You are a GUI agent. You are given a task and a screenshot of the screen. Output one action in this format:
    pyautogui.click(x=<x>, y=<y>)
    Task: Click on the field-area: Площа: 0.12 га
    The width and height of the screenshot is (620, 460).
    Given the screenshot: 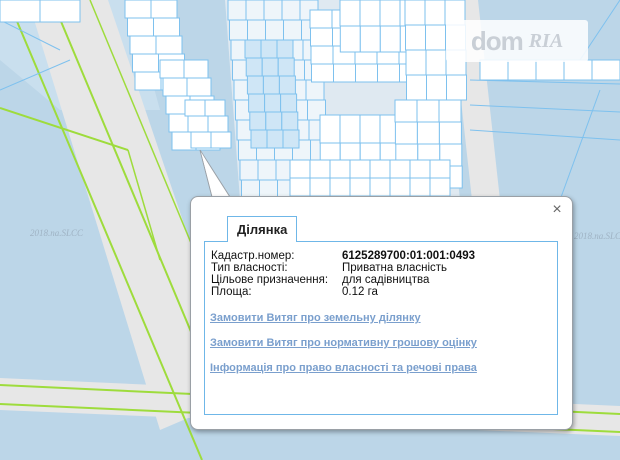 What is the action you would take?
    pyautogui.click(x=343, y=292)
    